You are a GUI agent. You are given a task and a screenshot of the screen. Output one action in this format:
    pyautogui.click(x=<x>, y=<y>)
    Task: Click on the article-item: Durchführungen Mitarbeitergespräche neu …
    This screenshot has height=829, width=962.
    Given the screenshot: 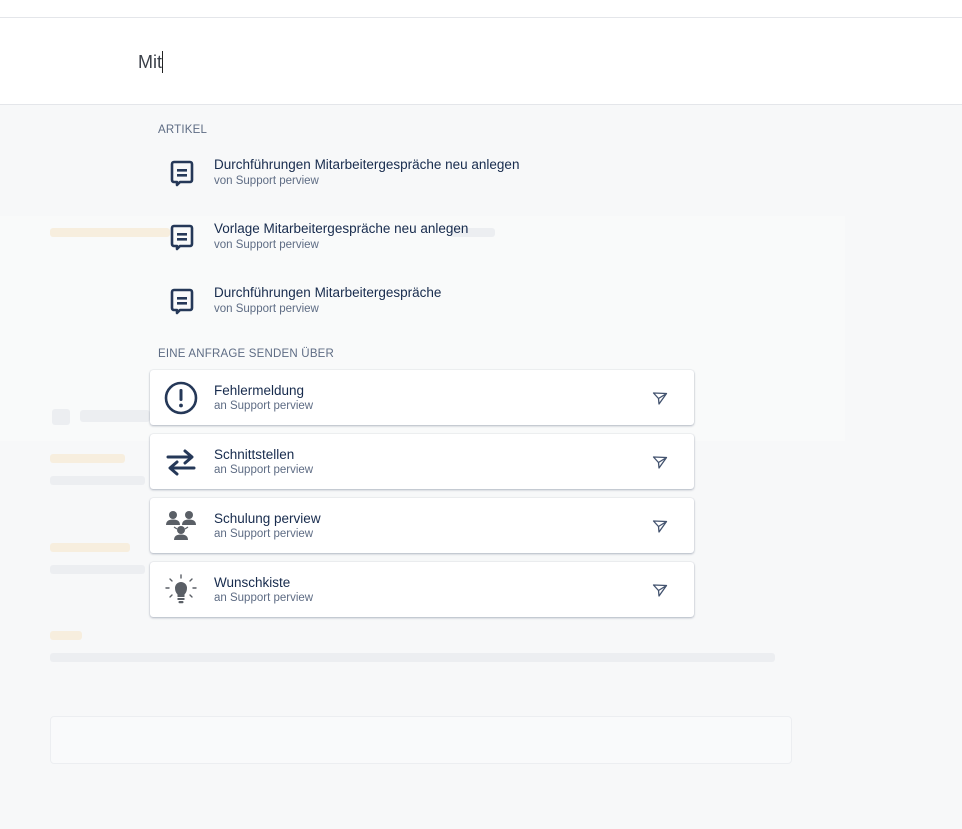 What is the action you would take?
    pyautogui.click(x=368, y=174)
    